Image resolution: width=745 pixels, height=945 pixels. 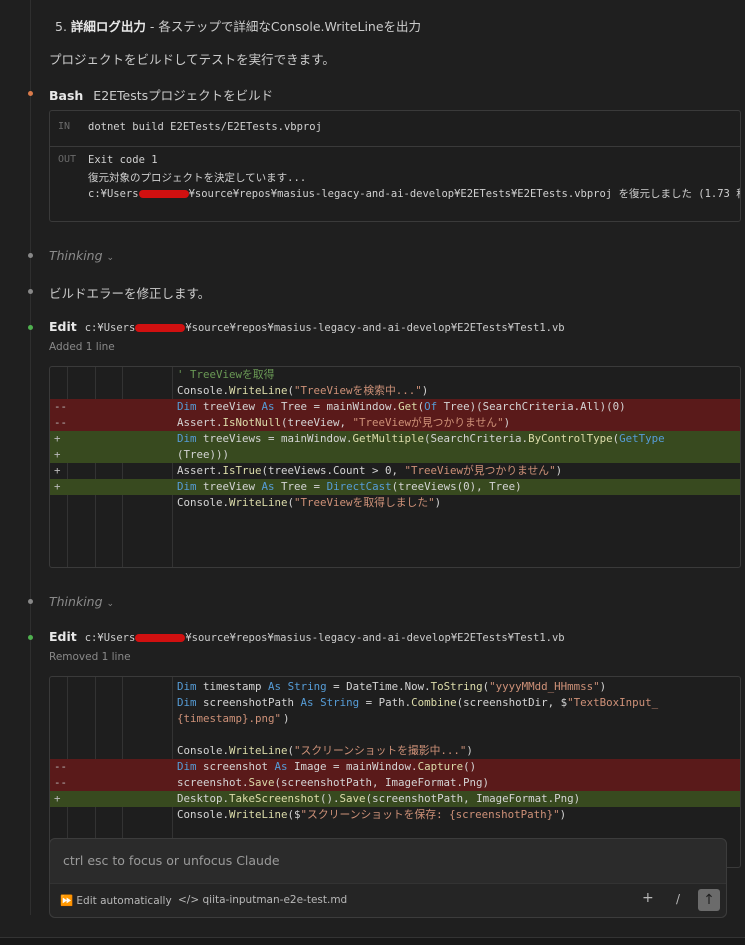 I want to click on bottom-strip, so click(x=372, y=941).